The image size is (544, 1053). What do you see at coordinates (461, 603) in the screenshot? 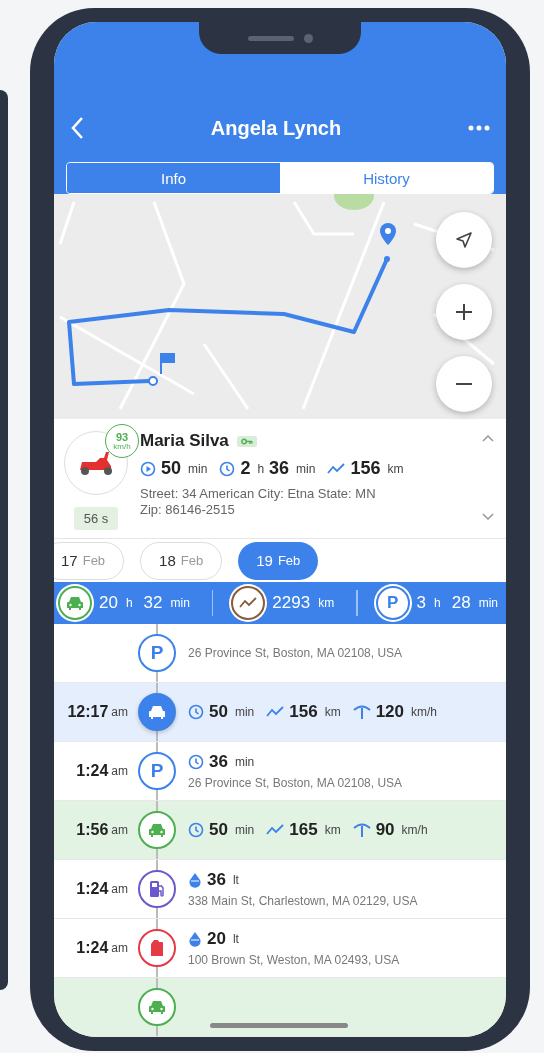
I see `summary-value: 28` at bounding box center [461, 603].